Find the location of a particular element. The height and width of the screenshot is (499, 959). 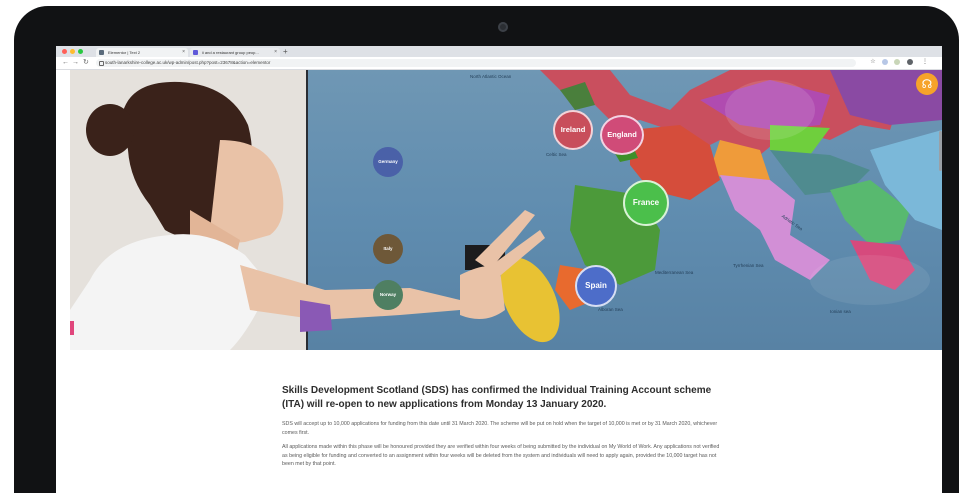

reload-icon: ↻ is located at coordinates (86, 63).